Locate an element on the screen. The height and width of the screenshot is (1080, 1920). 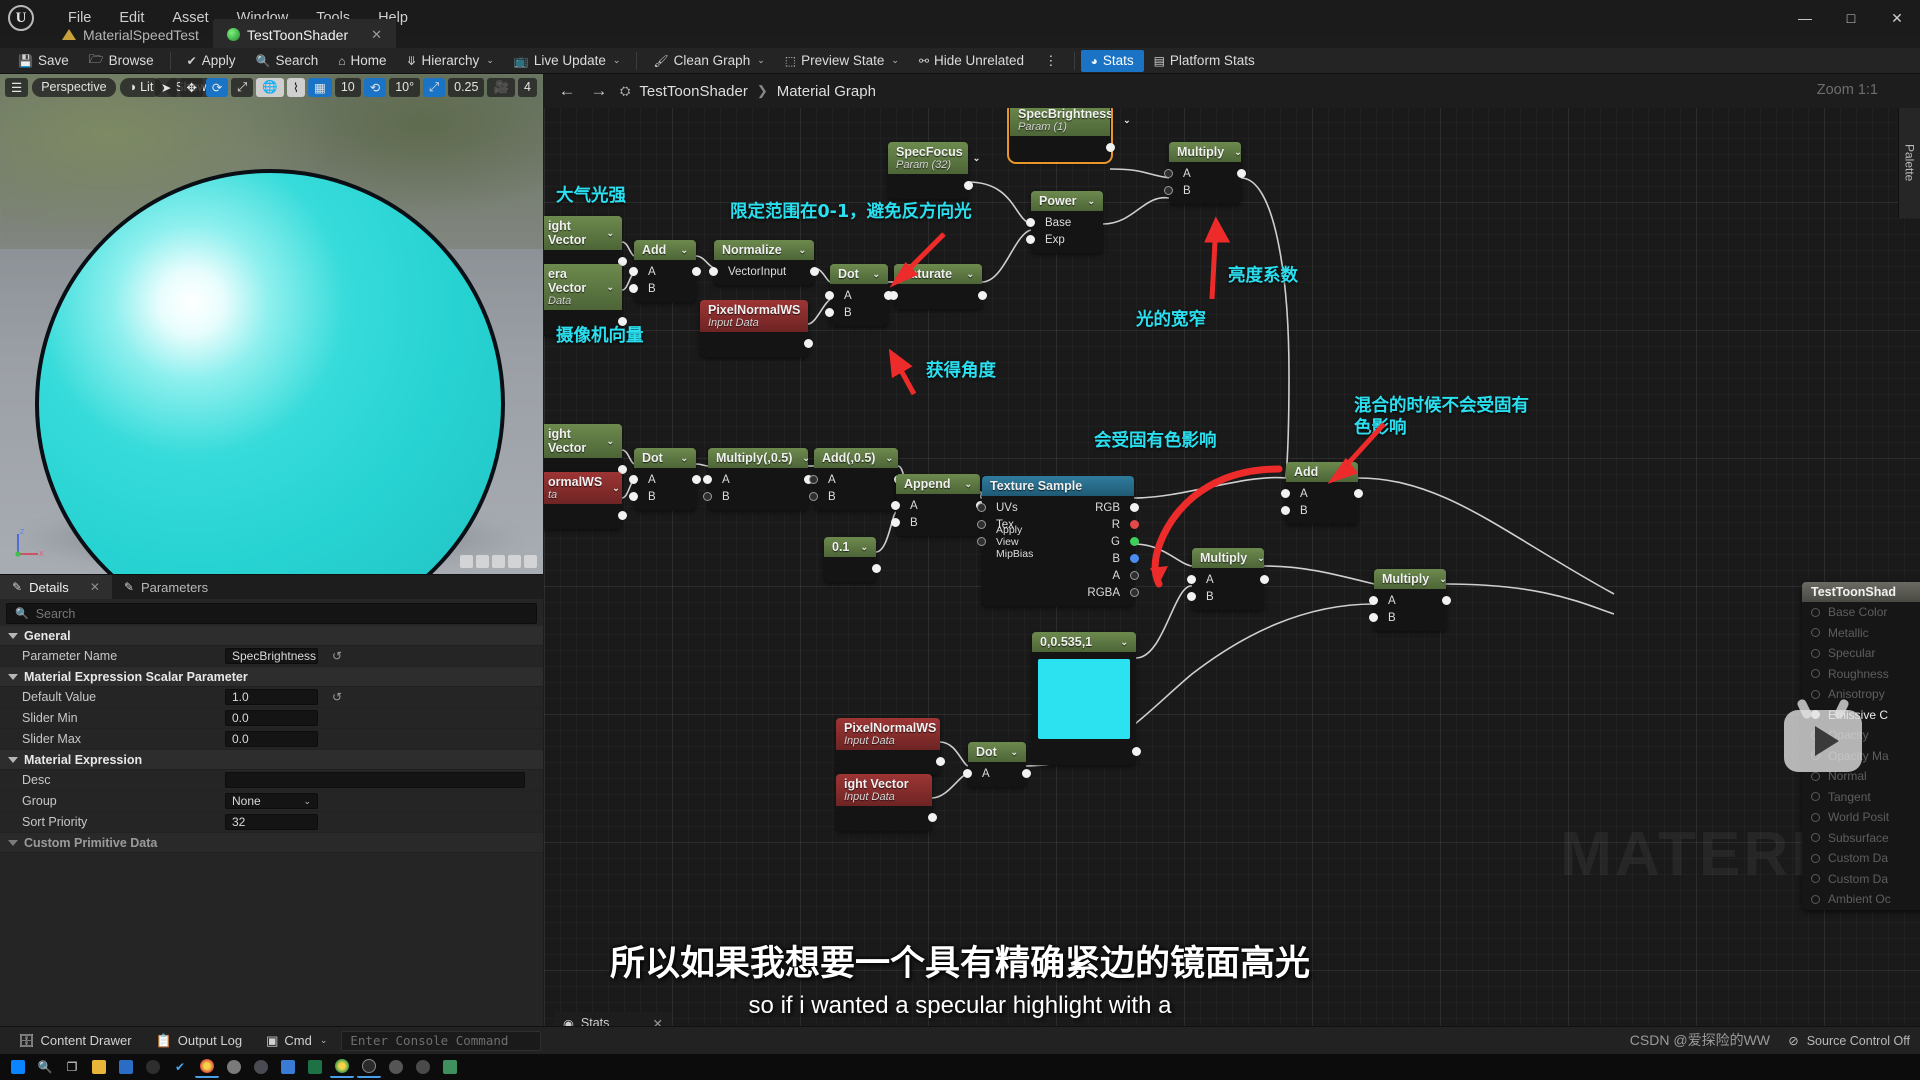
content-drawer-button: 🗄 Content Drawer is located at coordinates (75, 1041).